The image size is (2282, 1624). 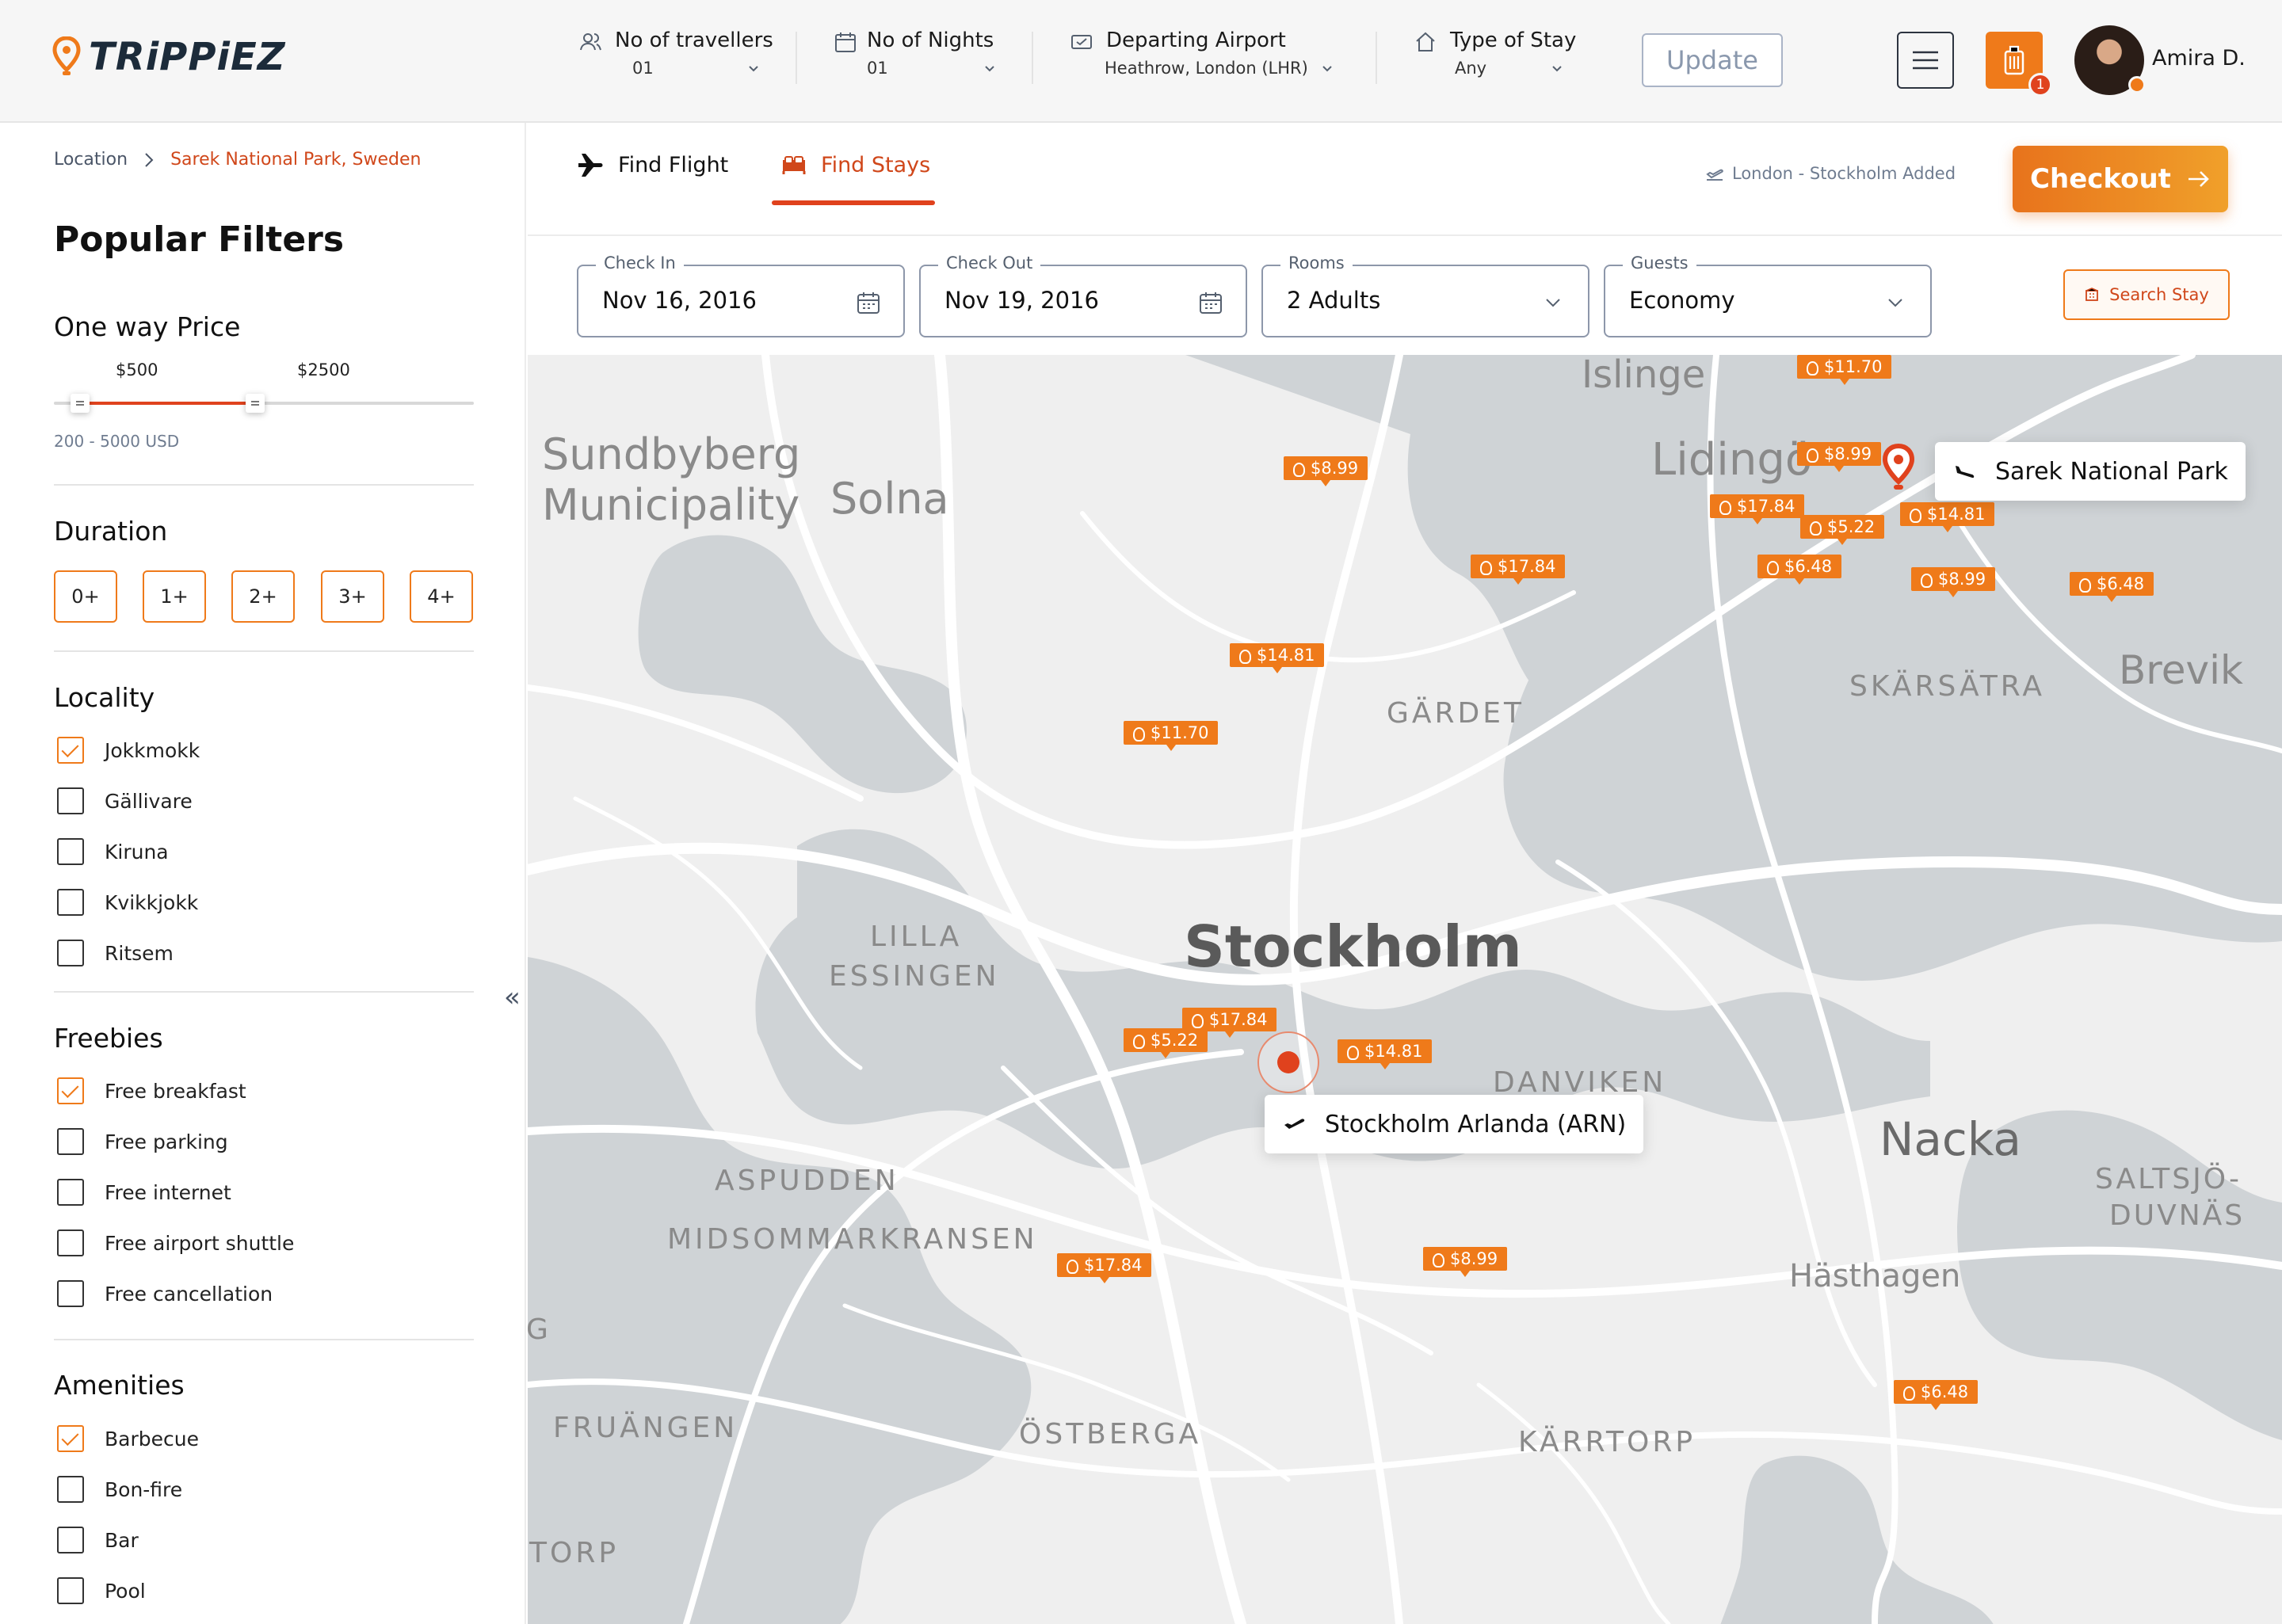 What do you see at coordinates (119, 1386) in the screenshot?
I see `amenities-title: Amenities` at bounding box center [119, 1386].